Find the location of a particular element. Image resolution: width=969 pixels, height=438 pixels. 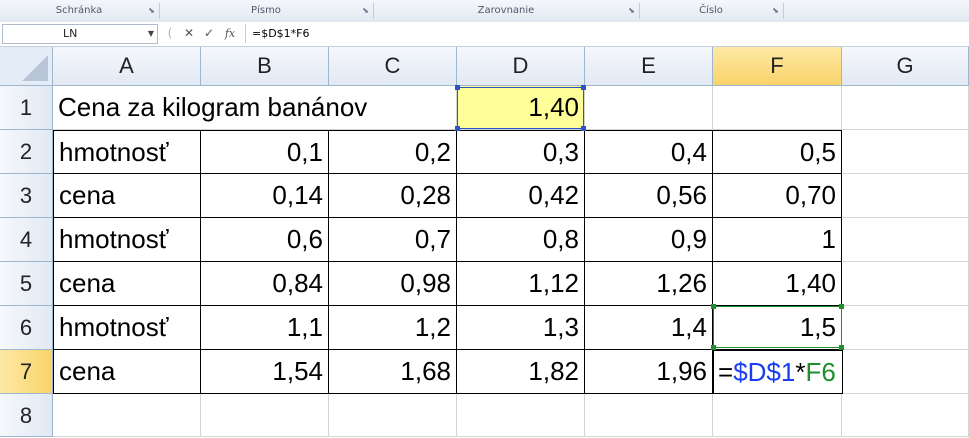

row-header-7: 7 is located at coordinates (26, 372).